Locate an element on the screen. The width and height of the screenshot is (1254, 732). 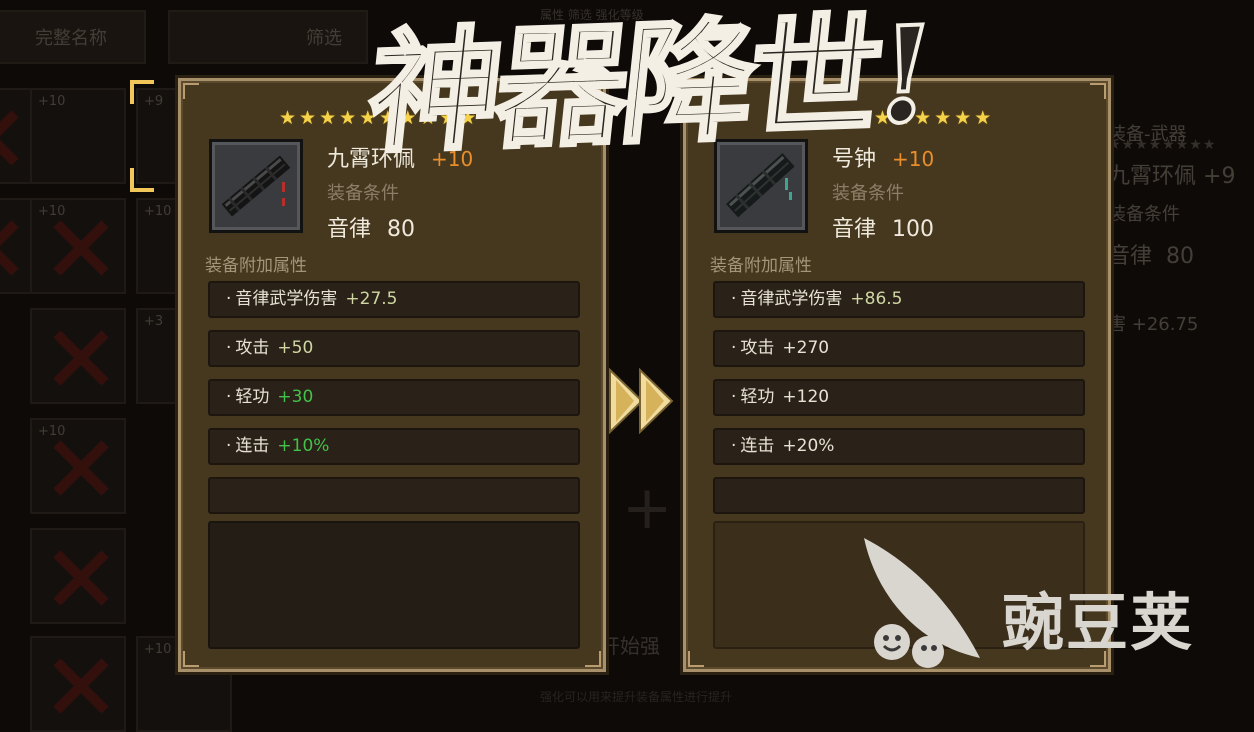
stat-row: · 连击 +10% is located at coordinates (394, 446).